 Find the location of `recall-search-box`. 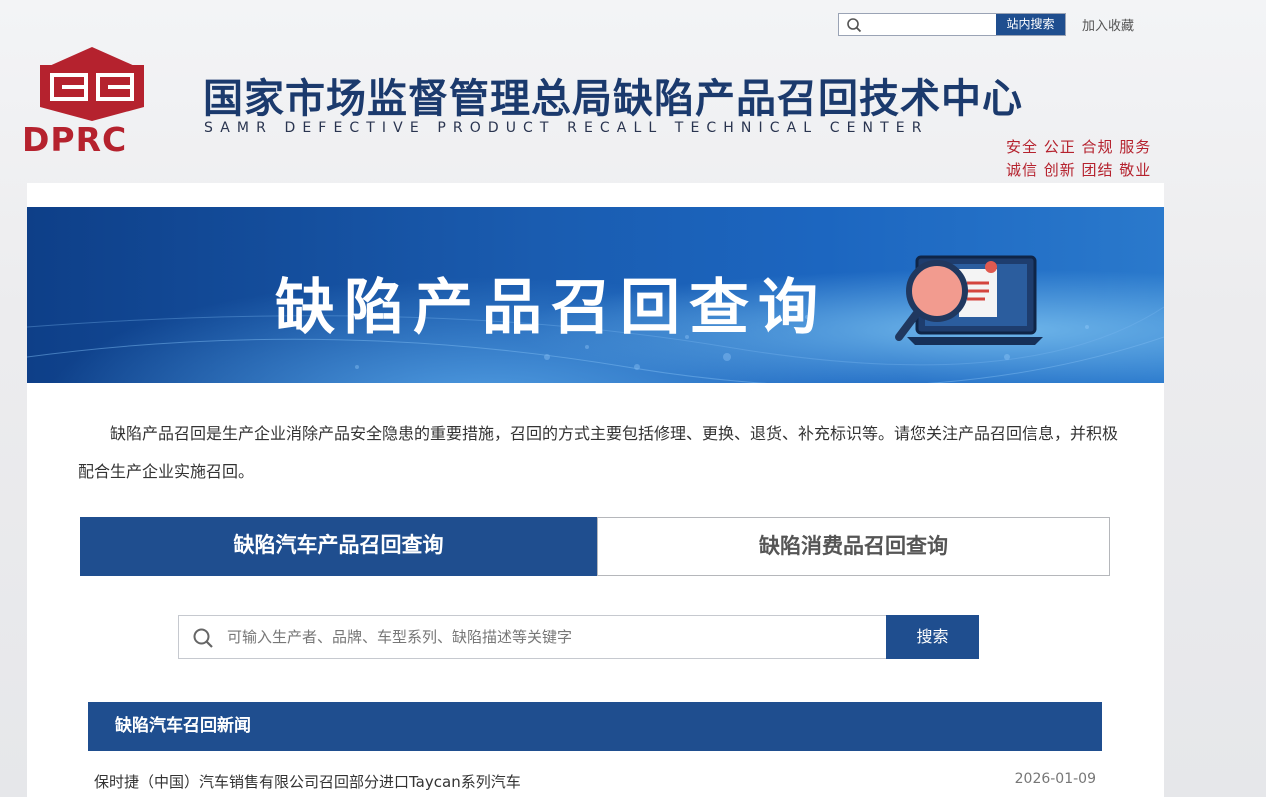

recall-search-box is located at coordinates (532, 637).